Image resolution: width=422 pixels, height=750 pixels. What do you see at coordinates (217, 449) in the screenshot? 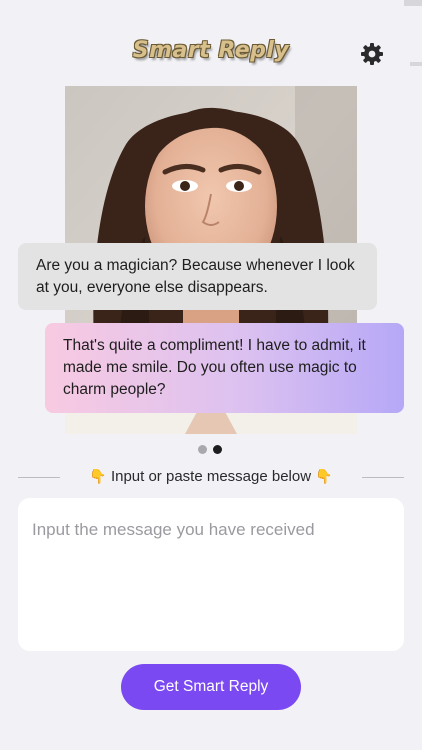
I see `carousel-dot-active` at bounding box center [217, 449].